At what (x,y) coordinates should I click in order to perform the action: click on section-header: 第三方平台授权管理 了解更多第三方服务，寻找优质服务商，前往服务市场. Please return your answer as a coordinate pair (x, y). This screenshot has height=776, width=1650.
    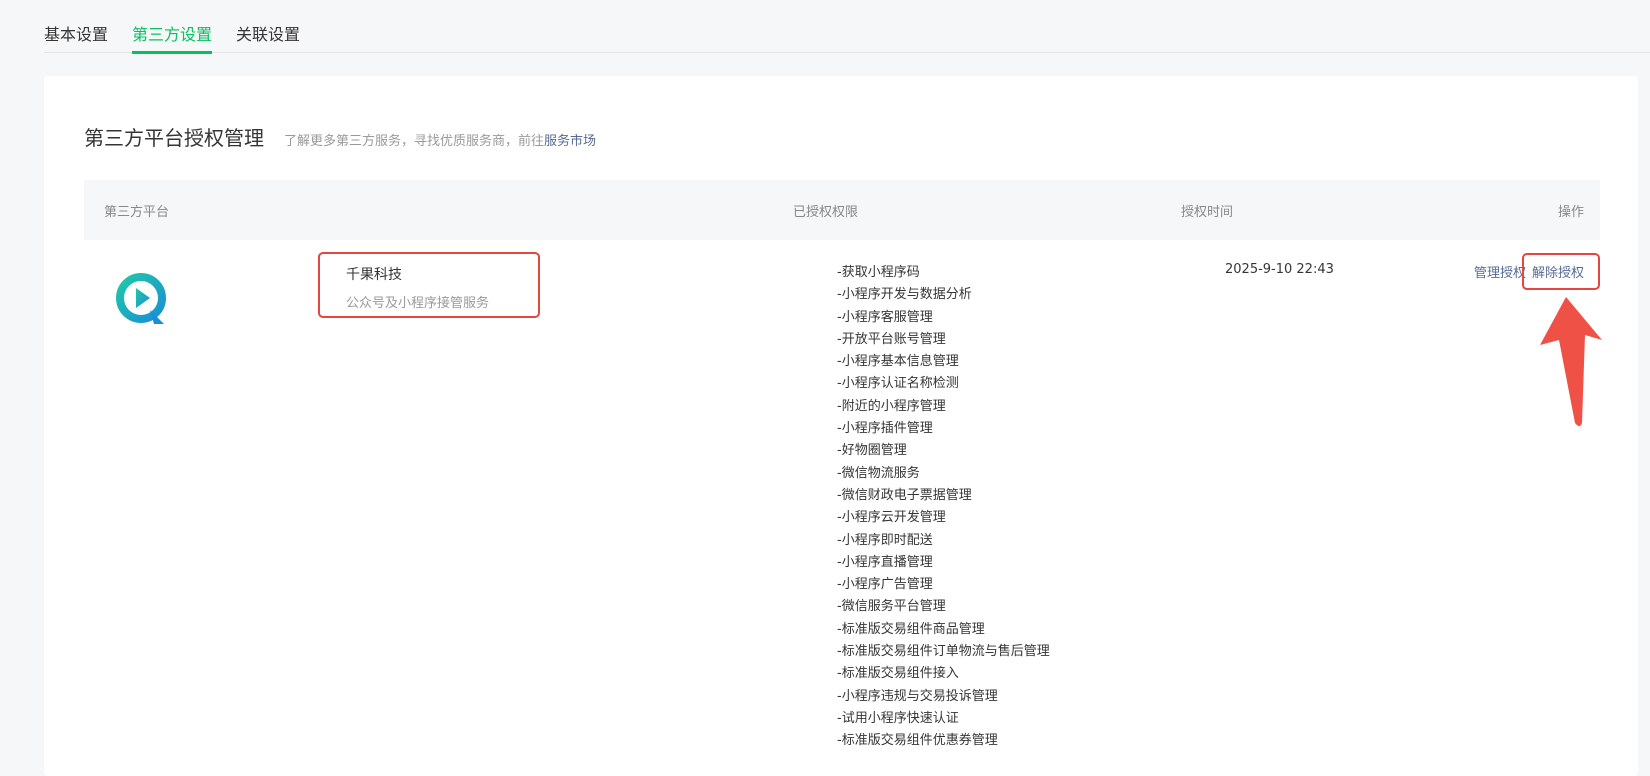
    Looking at the image, I should click on (340, 136).